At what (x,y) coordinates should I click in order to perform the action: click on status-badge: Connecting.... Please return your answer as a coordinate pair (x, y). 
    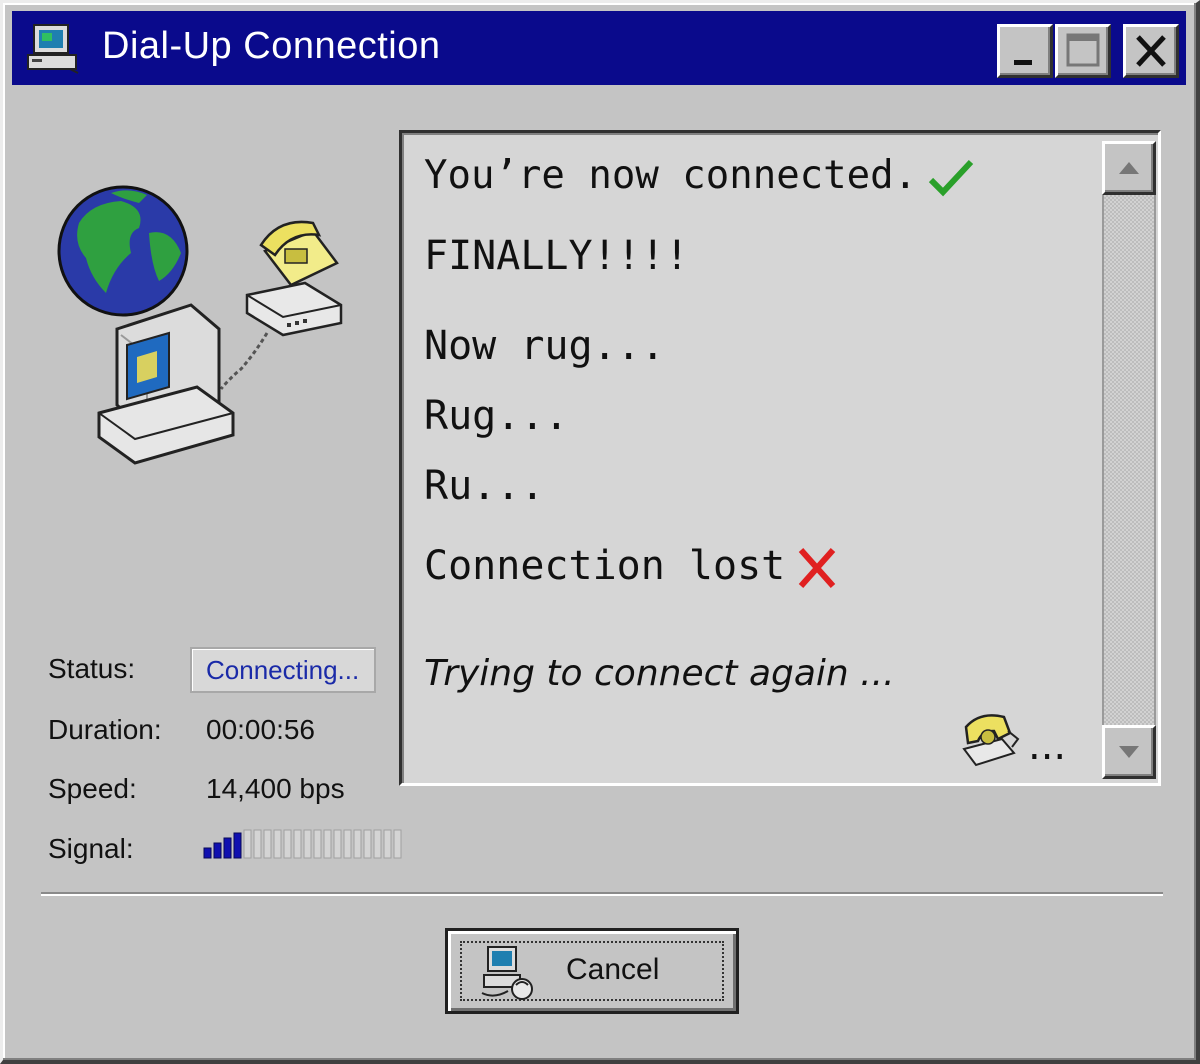
    Looking at the image, I should click on (283, 670).